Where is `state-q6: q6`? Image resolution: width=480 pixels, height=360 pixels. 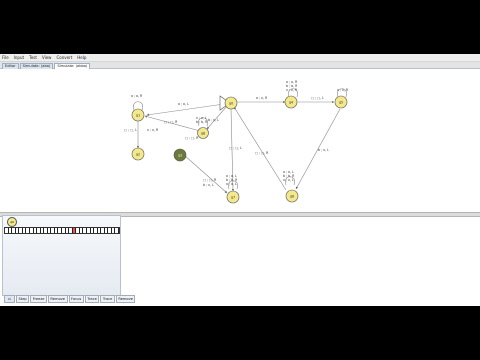
state-q6: q6 is located at coordinates (292, 196).